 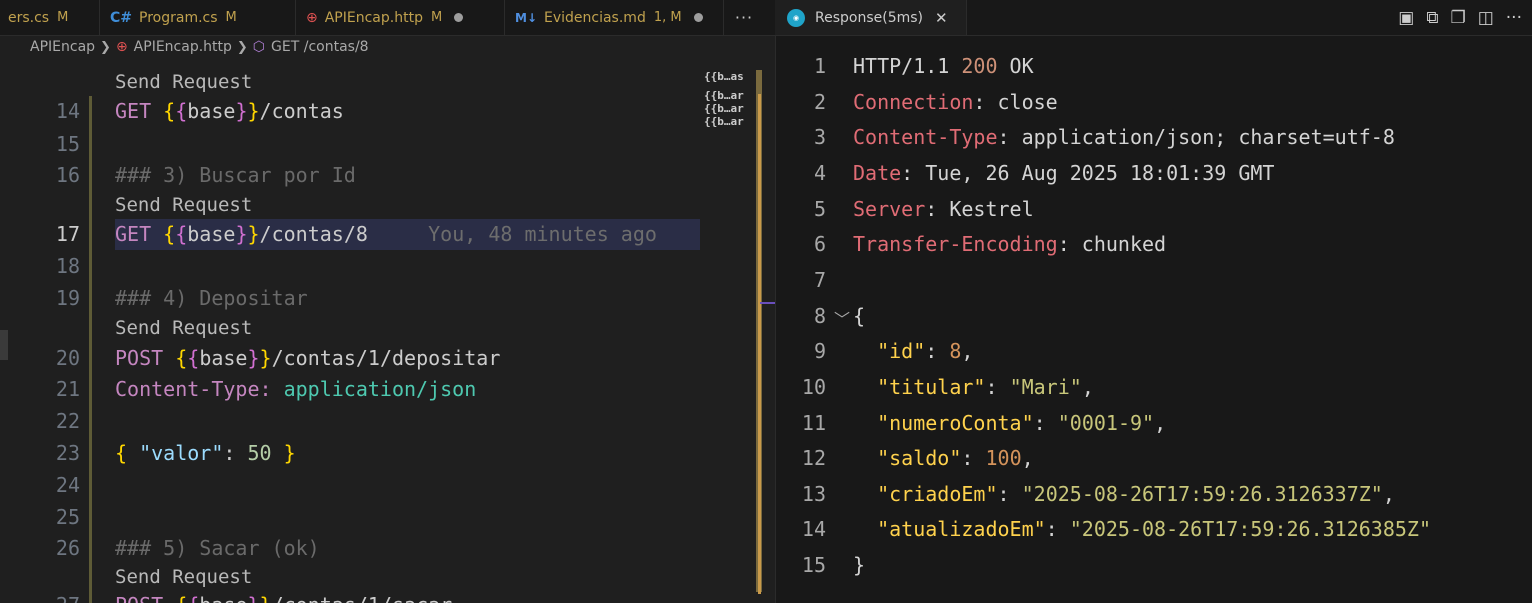 What do you see at coordinates (819, 244) in the screenshot?
I see `line-number: 6` at bounding box center [819, 244].